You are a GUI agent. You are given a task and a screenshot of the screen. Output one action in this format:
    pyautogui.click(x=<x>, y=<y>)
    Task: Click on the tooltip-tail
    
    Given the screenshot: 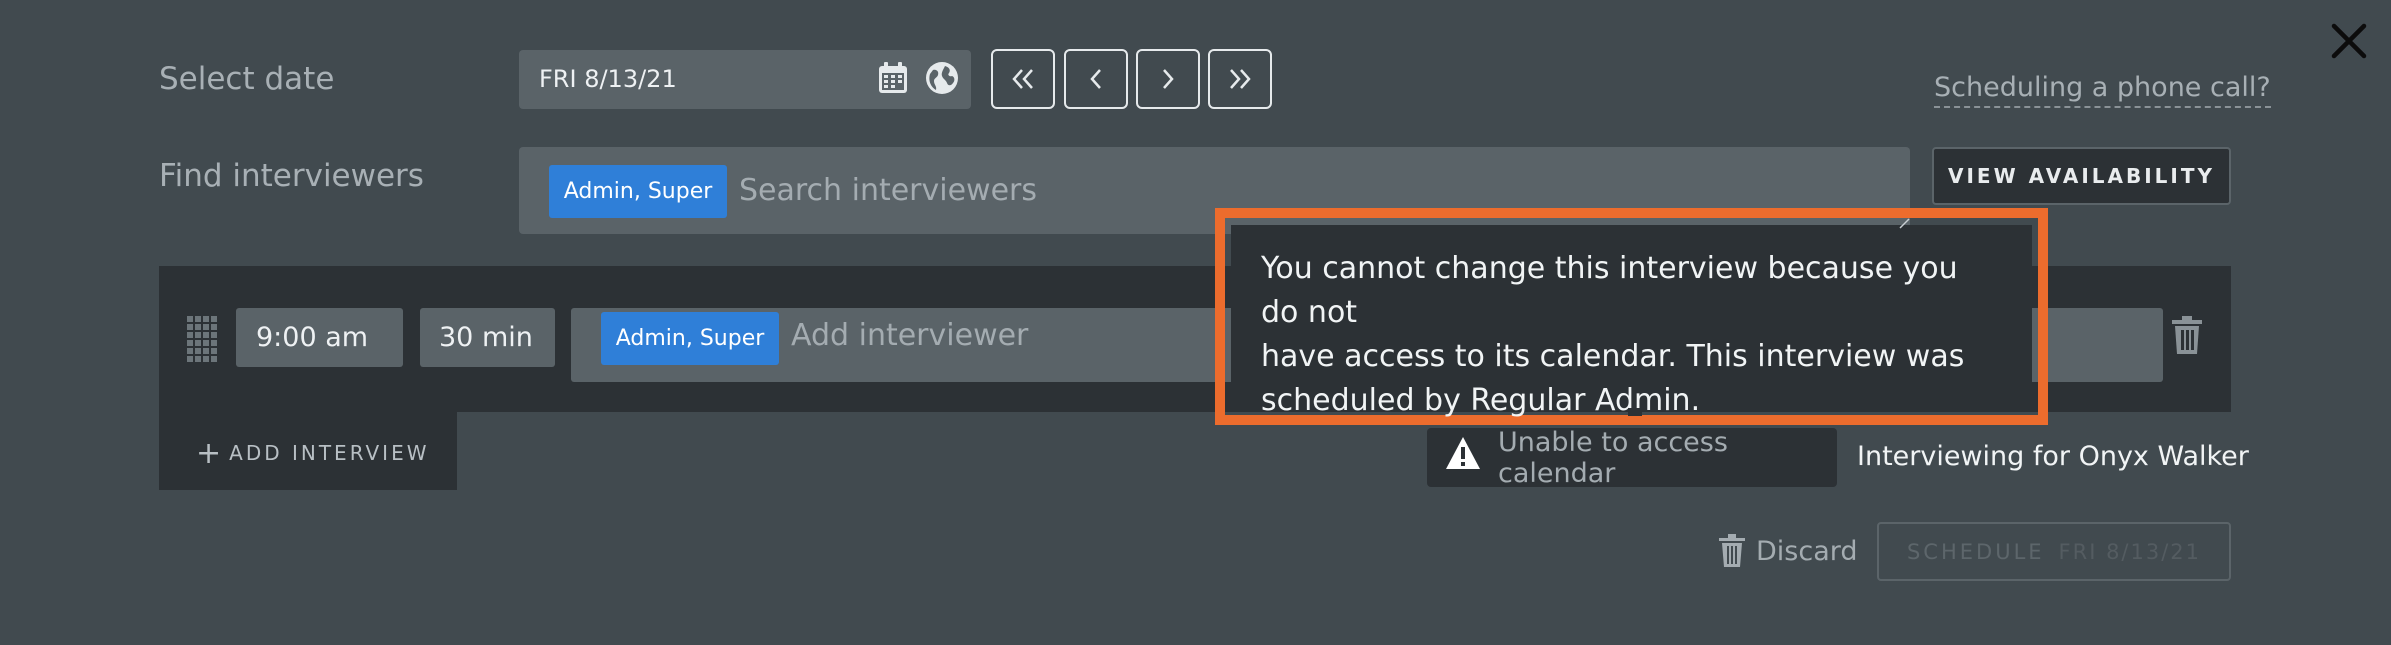 What is the action you would take?
    pyautogui.click(x=1635, y=412)
    